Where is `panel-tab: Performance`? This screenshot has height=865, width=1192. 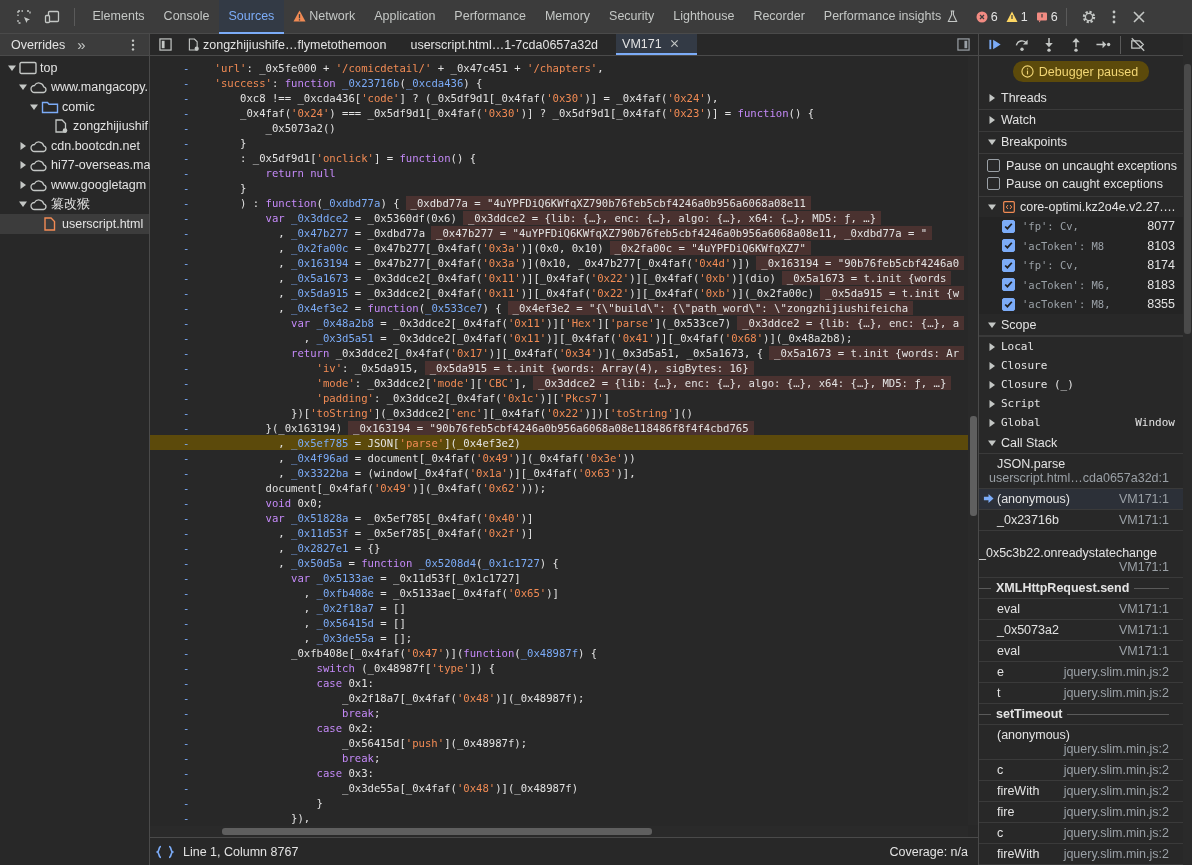 panel-tab: Performance is located at coordinates (490, 17).